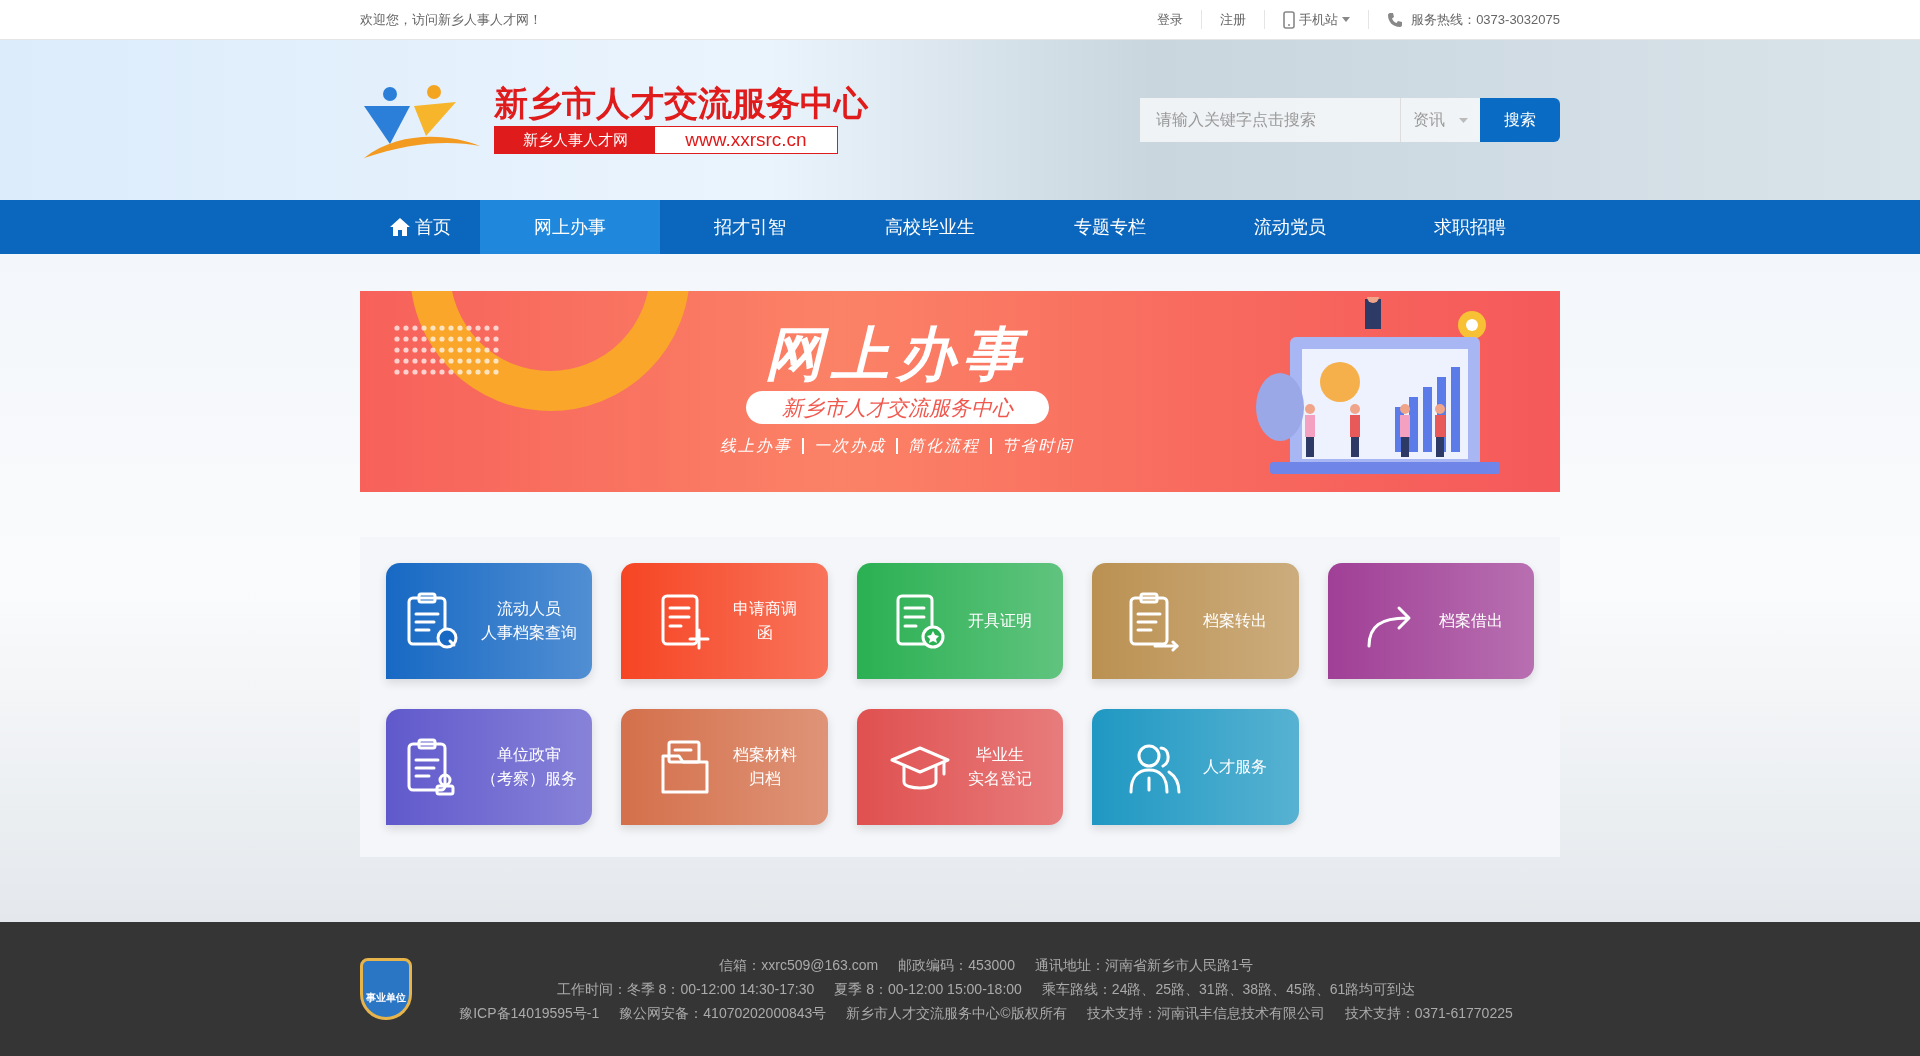 The image size is (1920, 1056). I want to click on site-tag: 新乡人事人才网, so click(575, 140).